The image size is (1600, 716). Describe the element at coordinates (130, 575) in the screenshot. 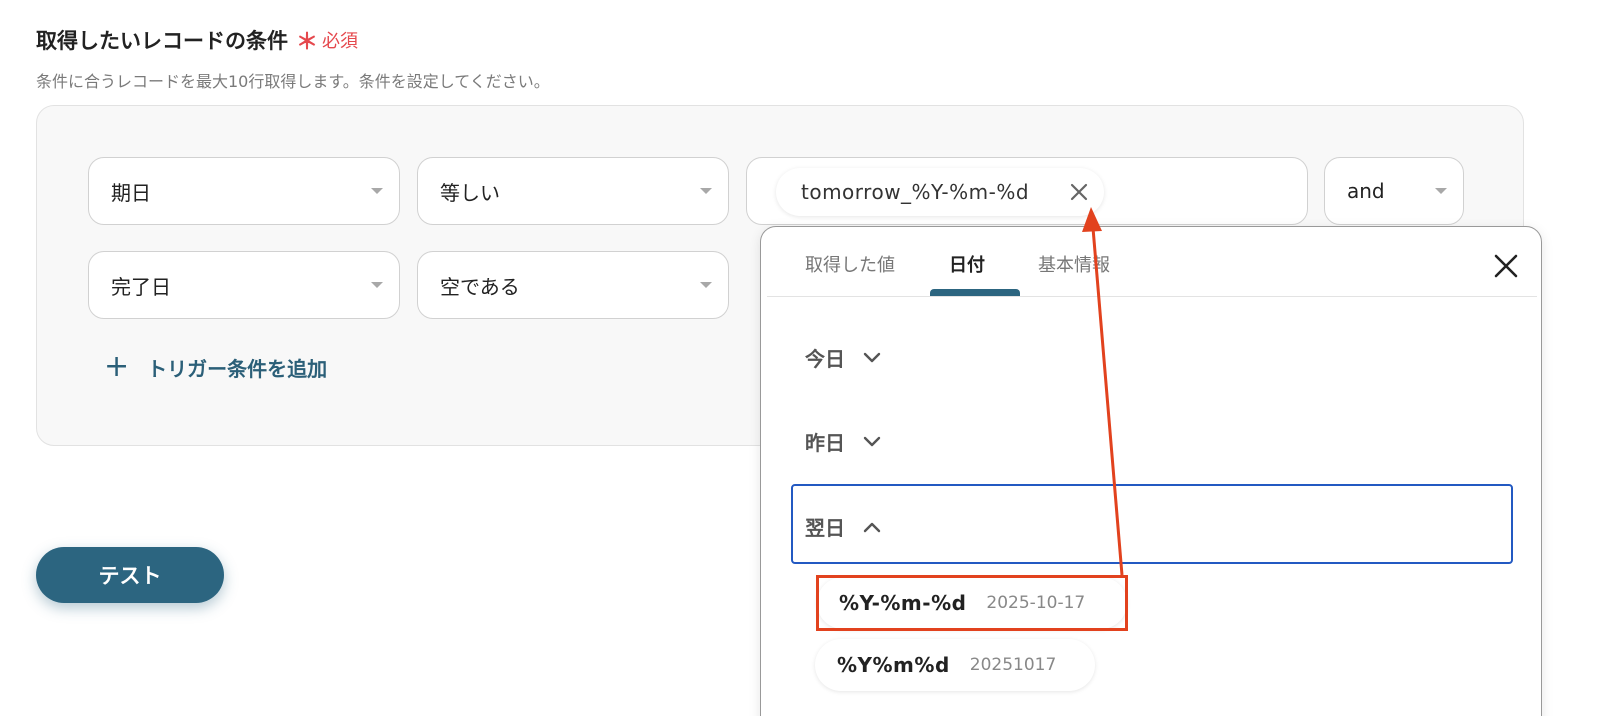

I see `test-button: テスト` at that location.